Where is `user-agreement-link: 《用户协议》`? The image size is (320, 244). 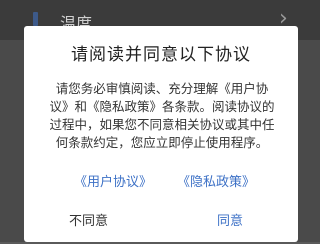
user-agreement-link: 《用户协议》 is located at coordinates (113, 180).